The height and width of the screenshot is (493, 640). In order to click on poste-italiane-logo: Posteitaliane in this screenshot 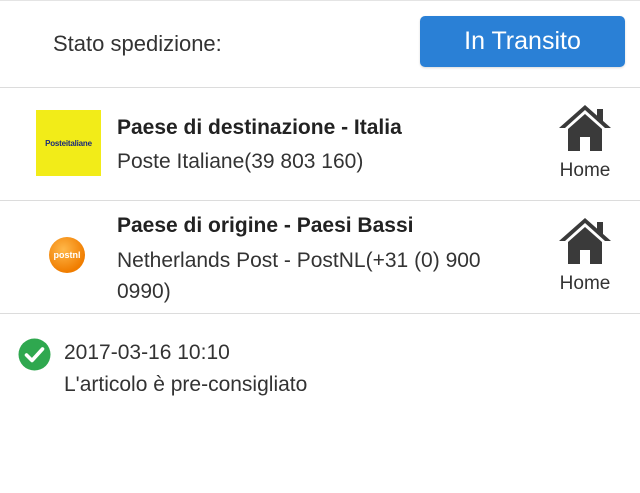, I will do `click(68, 143)`.